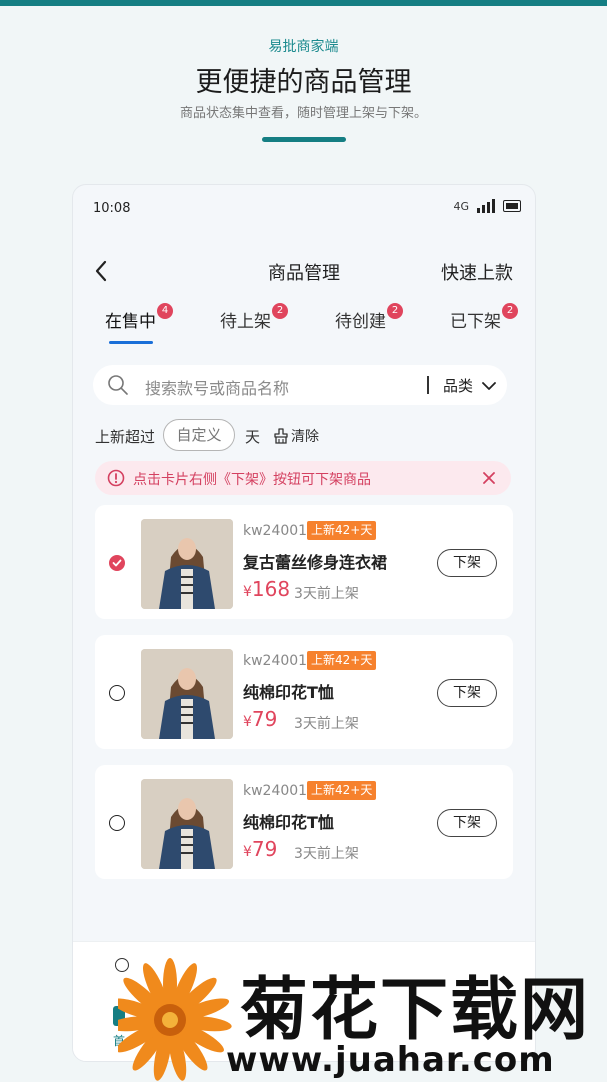 This screenshot has height=1082, width=607. I want to click on watermark-text: 菊花下载网, so click(415, 1010).